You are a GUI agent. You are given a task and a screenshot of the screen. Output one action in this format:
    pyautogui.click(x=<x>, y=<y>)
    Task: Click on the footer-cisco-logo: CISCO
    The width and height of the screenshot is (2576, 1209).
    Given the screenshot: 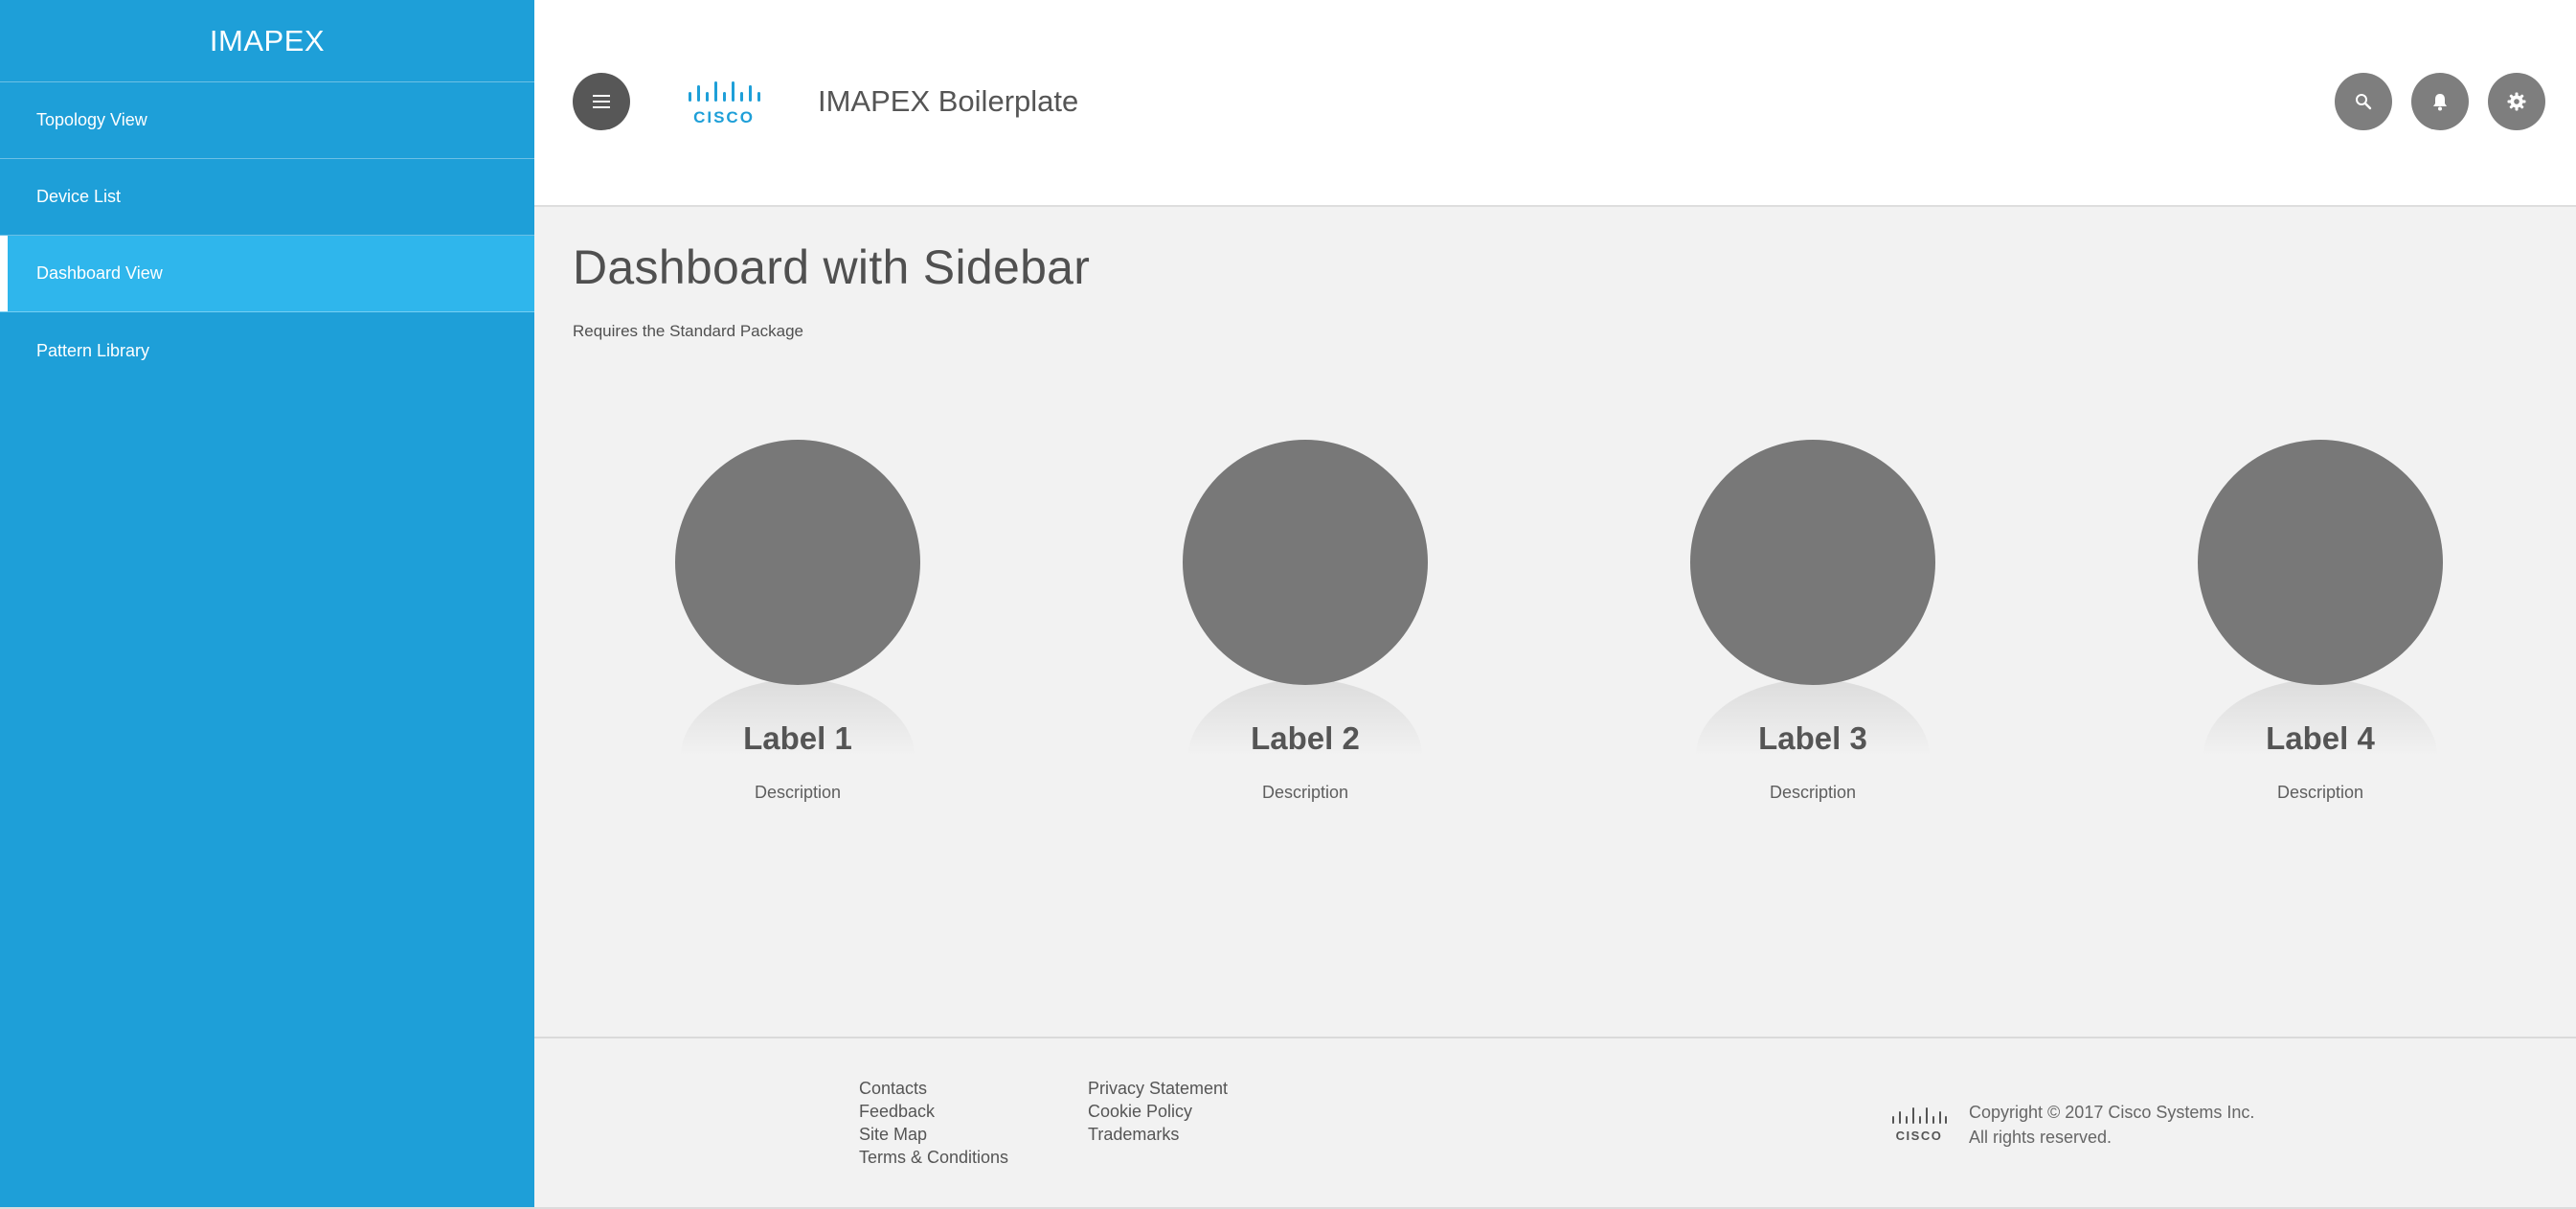 What is the action you would take?
    pyautogui.click(x=1919, y=1125)
    